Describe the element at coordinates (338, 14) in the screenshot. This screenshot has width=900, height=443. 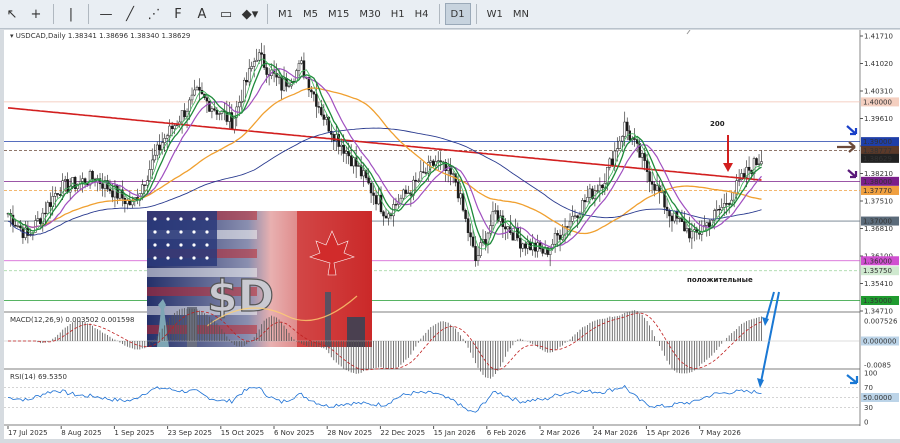
I see `timeframe-m15-button: M15` at that location.